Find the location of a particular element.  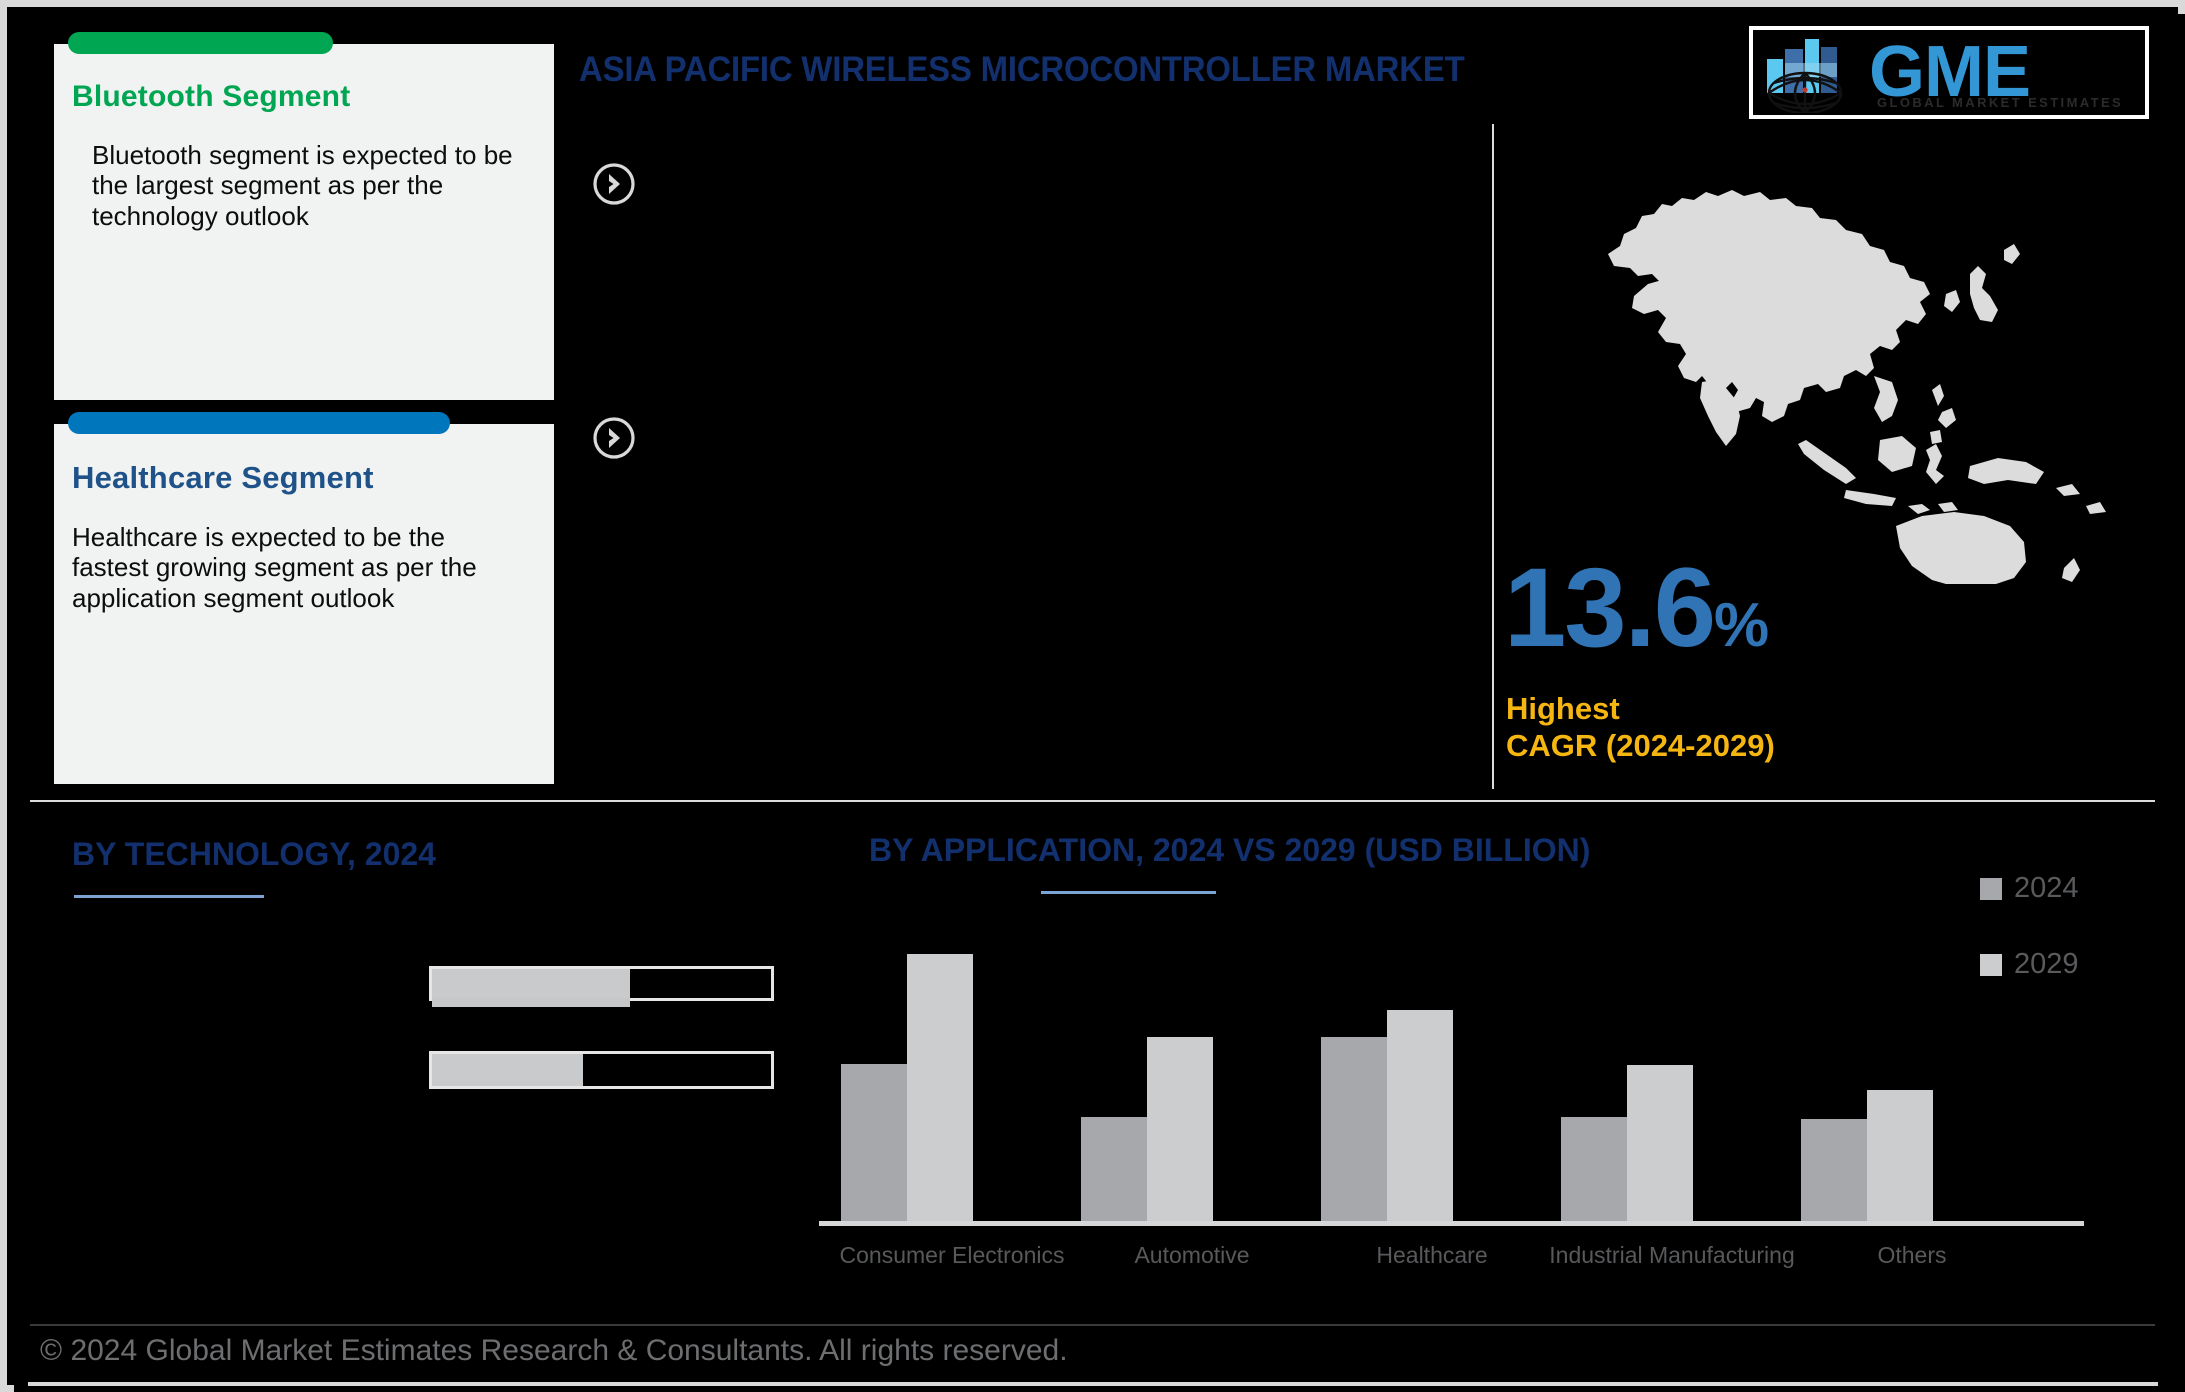

bar-group-others is located at coordinates (1867, 1069).